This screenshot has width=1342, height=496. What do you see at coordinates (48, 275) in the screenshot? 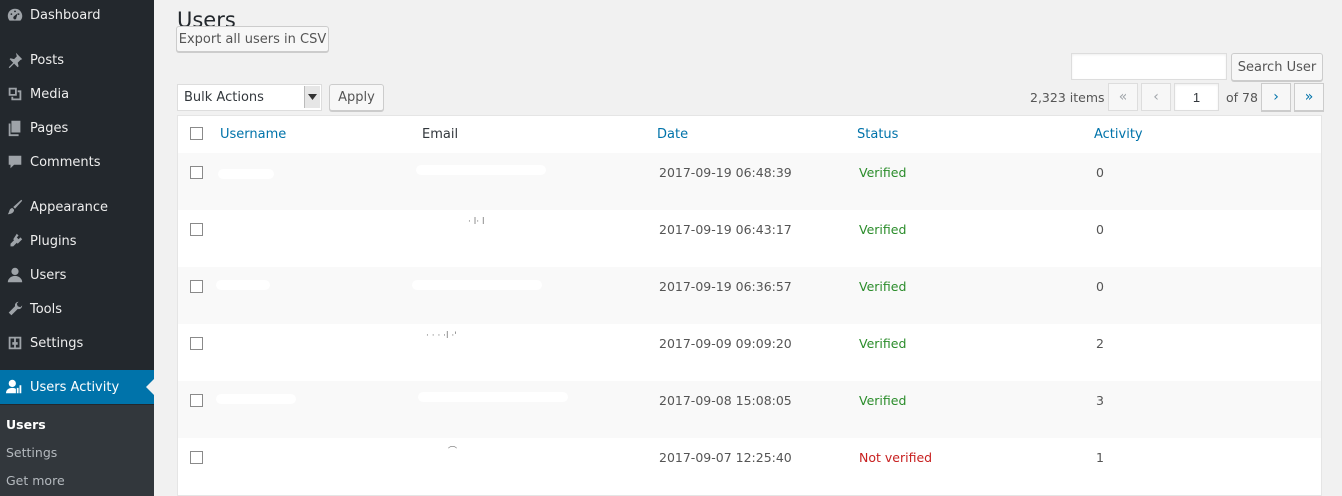
I see `menu-label: Users` at bounding box center [48, 275].